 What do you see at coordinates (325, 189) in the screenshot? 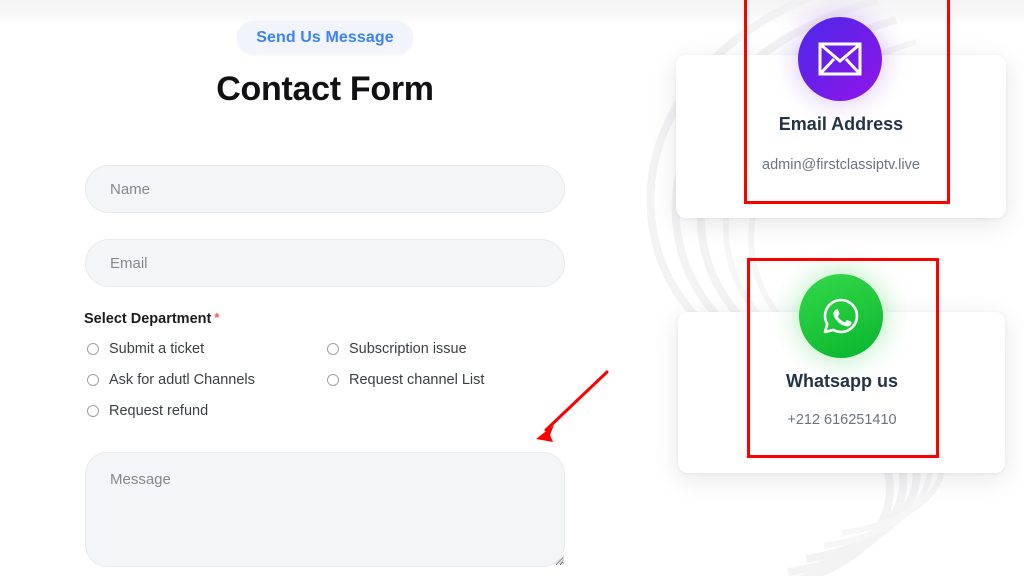
I see `name-input` at bounding box center [325, 189].